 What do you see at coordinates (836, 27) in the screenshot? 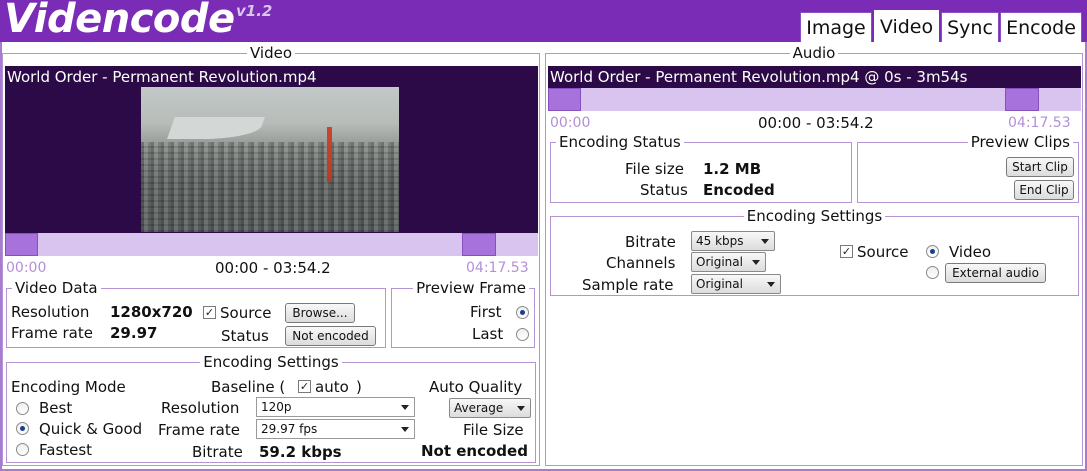
I see `tab-image: Image` at bounding box center [836, 27].